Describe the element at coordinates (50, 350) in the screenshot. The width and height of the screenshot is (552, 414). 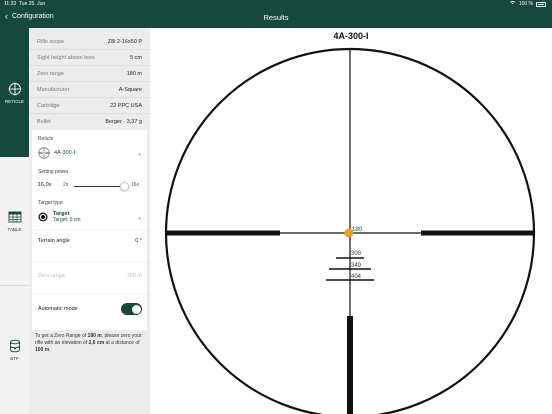
I see `hint-text: .` at that location.